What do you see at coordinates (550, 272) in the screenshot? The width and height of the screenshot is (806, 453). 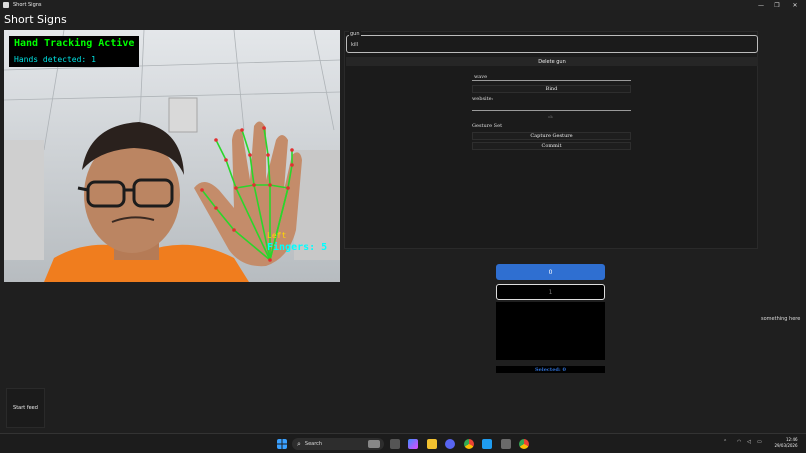 I see `option-0-button: 0` at bounding box center [550, 272].